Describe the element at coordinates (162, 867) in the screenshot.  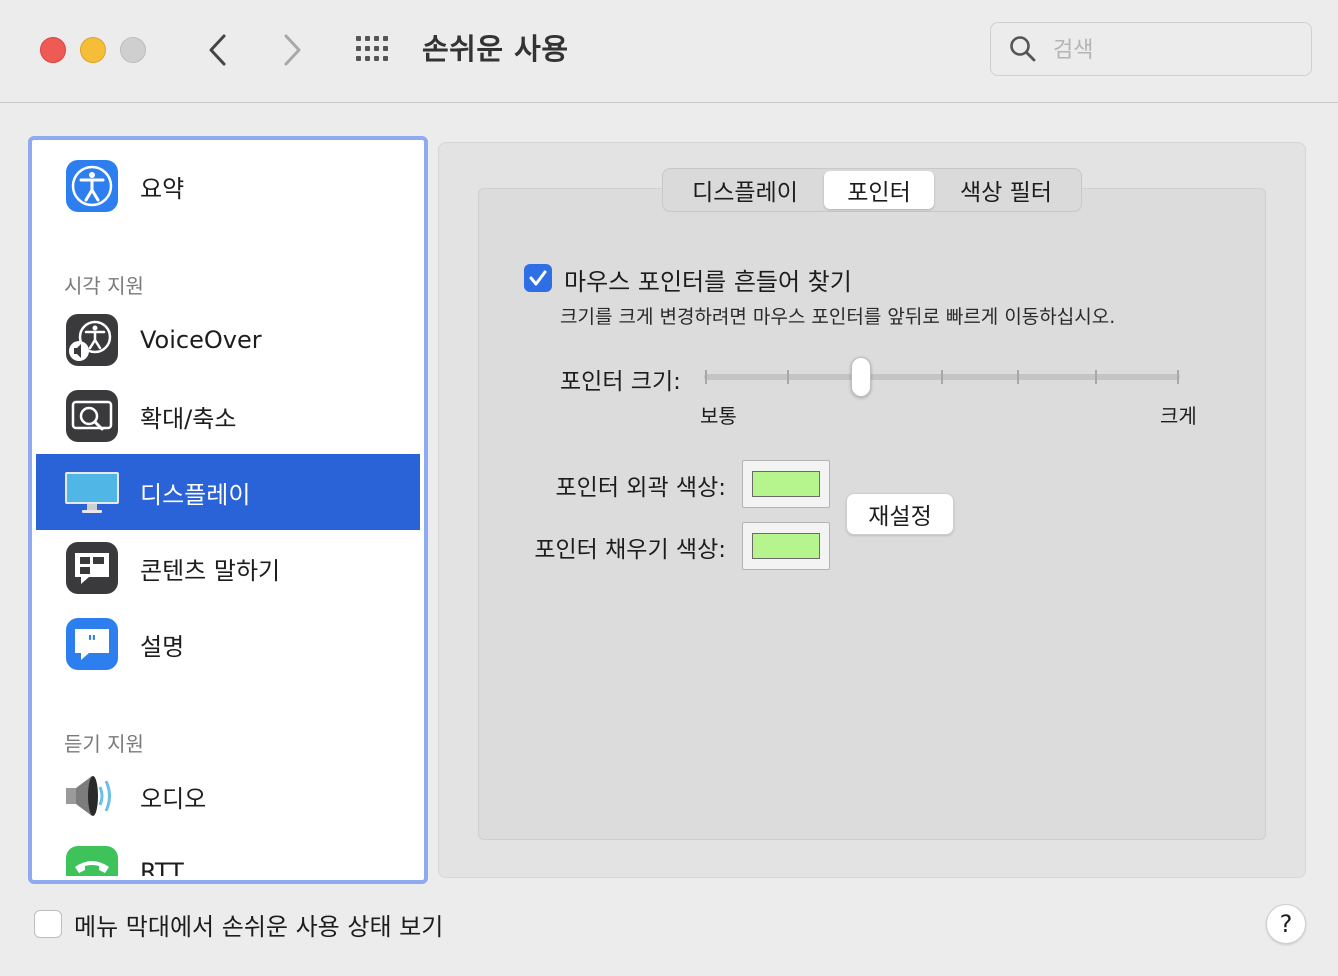
I see `sidebar-item-label: RTT` at that location.